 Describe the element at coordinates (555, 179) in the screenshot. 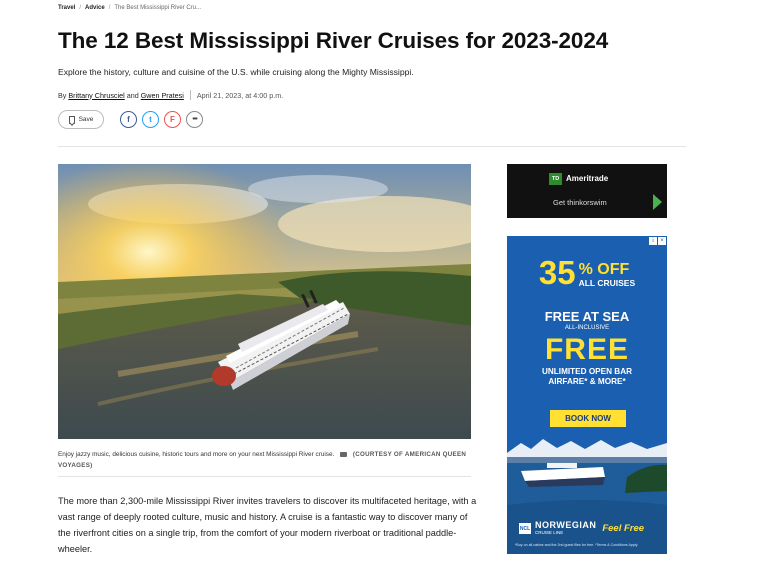

I see `td-logo: TD` at that location.